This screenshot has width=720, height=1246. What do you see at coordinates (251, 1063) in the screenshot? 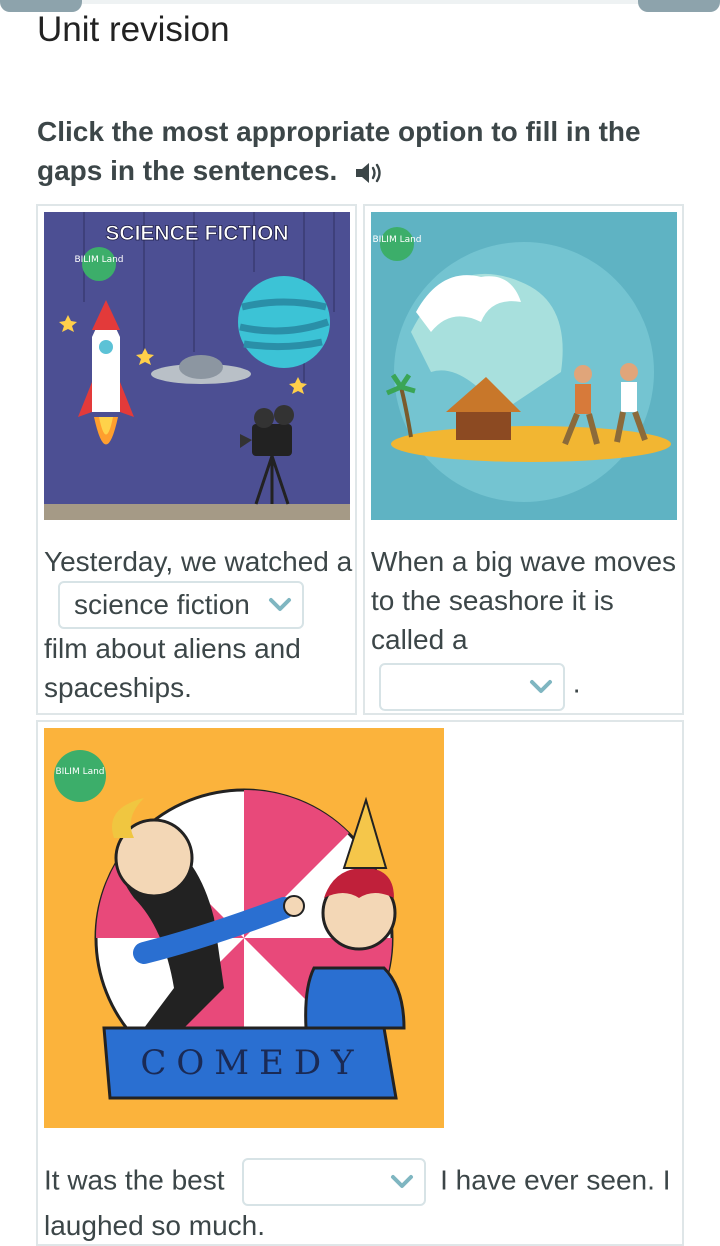
I see `comedy-caption: COMEDY` at bounding box center [251, 1063].